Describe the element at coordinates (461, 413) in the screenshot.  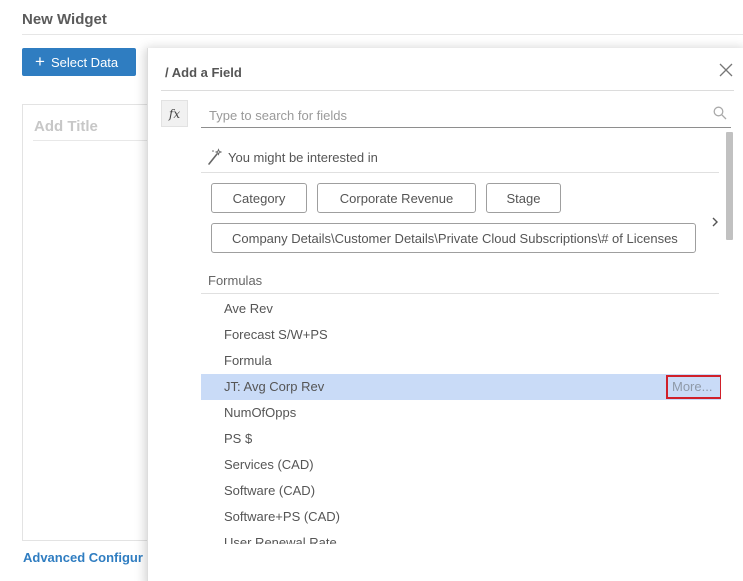
I see `list-item: NumOfOpps` at that location.